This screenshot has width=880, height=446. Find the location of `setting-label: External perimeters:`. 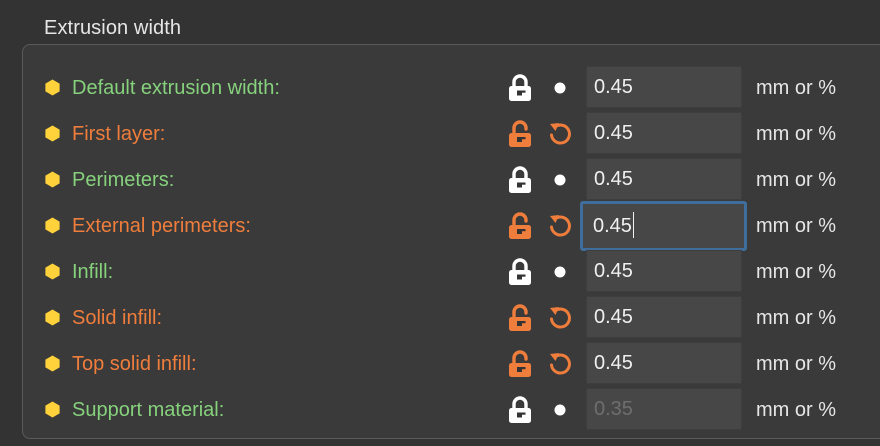

setting-label: External perimeters: is located at coordinates (161, 226).